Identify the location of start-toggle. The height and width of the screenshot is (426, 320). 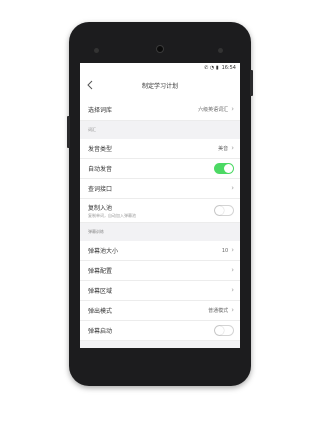
(224, 330).